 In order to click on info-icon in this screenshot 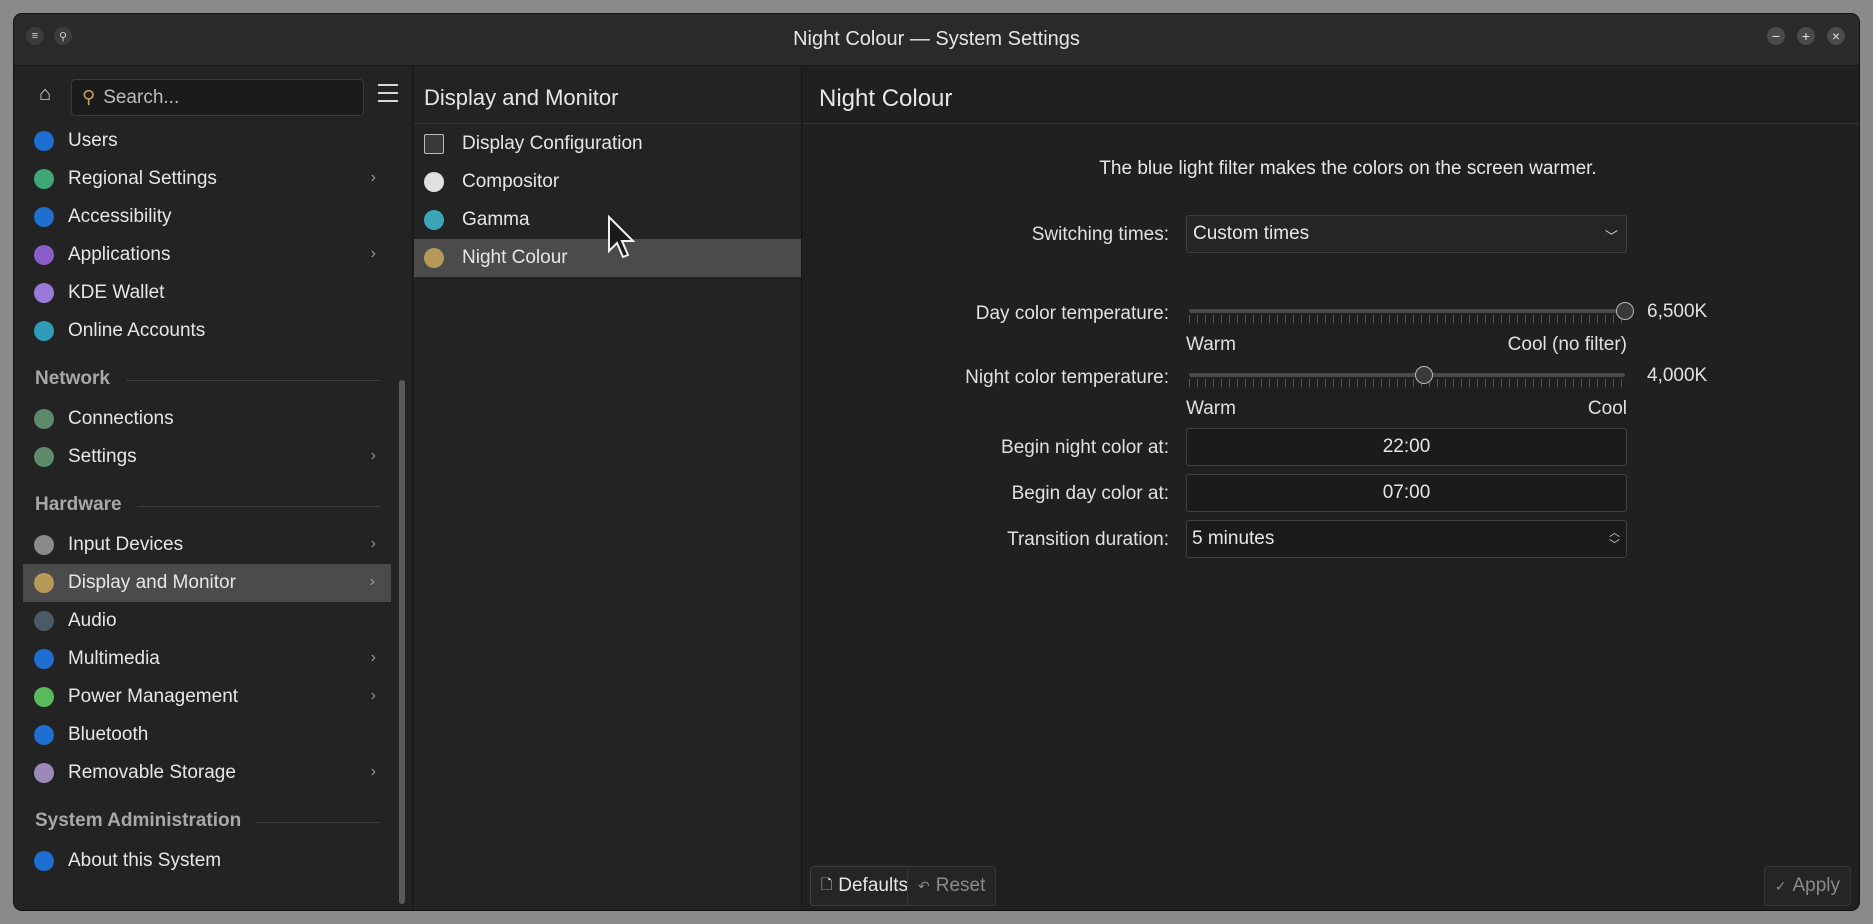, I will do `click(44, 861)`.